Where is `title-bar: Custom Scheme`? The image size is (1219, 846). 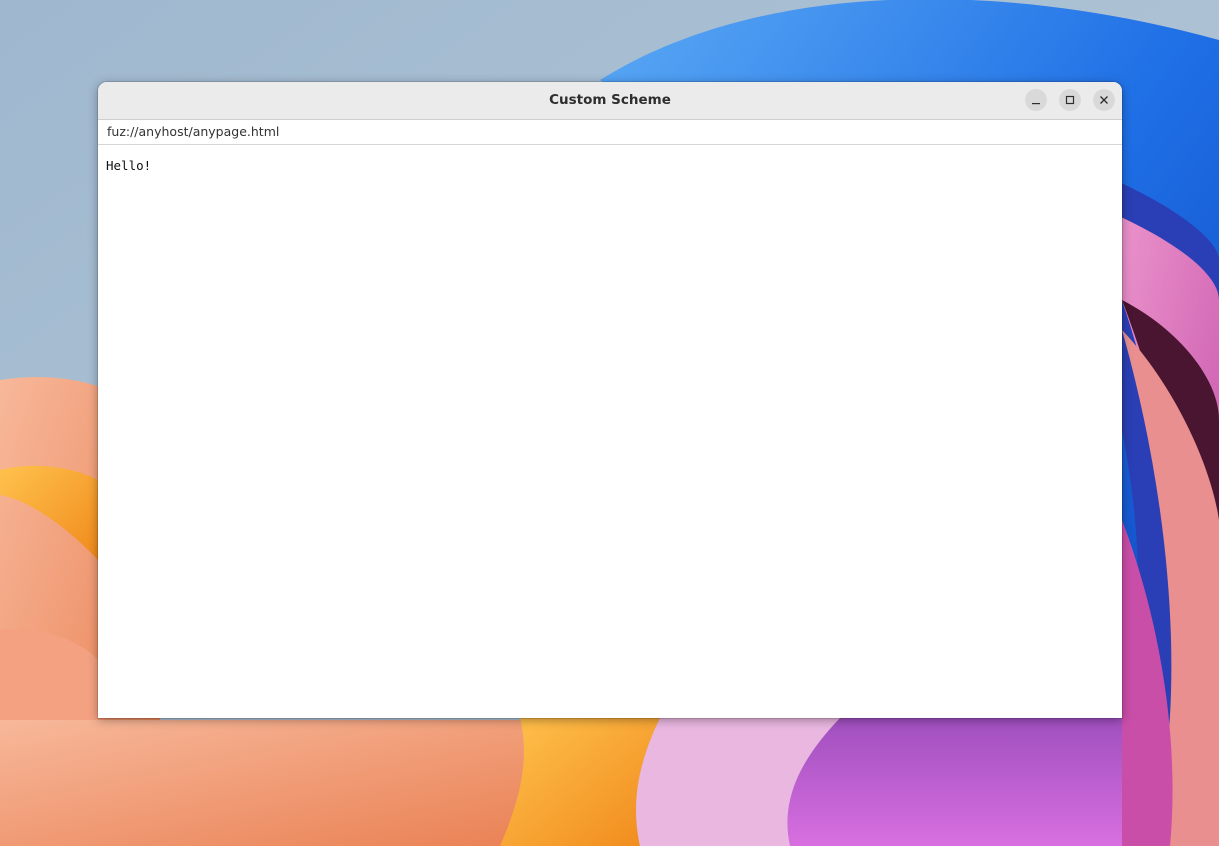
title-bar: Custom Scheme is located at coordinates (610, 101).